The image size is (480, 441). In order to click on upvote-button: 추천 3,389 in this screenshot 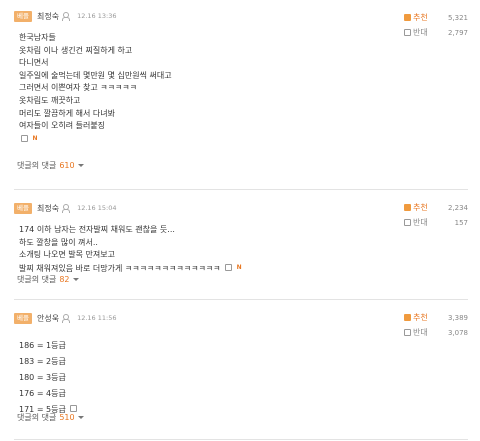, I will do `click(436, 317)`.